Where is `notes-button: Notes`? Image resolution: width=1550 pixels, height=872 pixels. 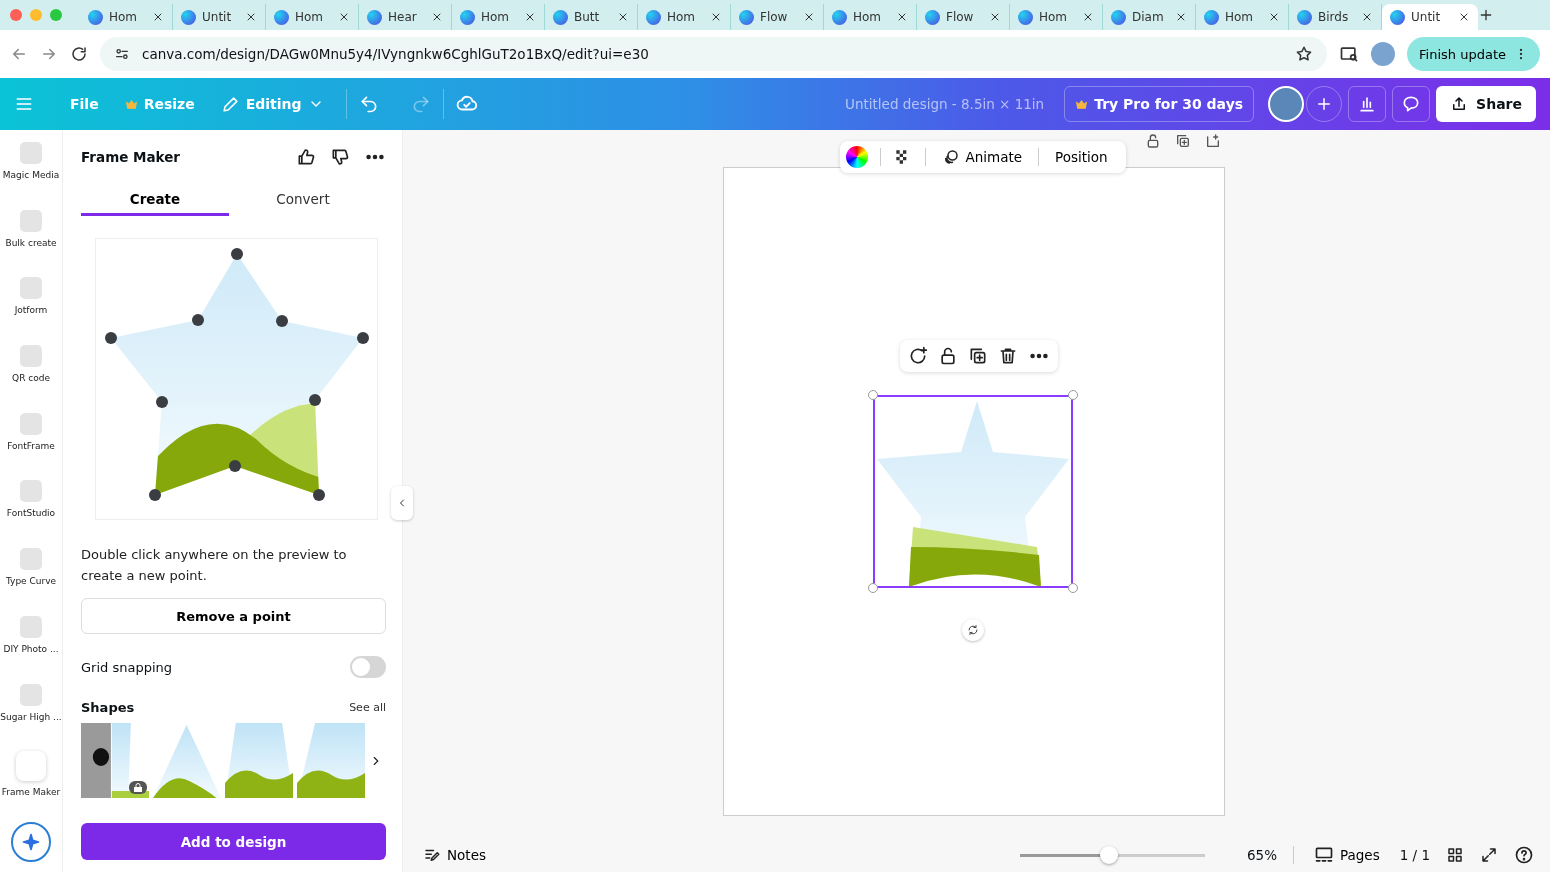
notes-button: Notes is located at coordinates (454, 855).